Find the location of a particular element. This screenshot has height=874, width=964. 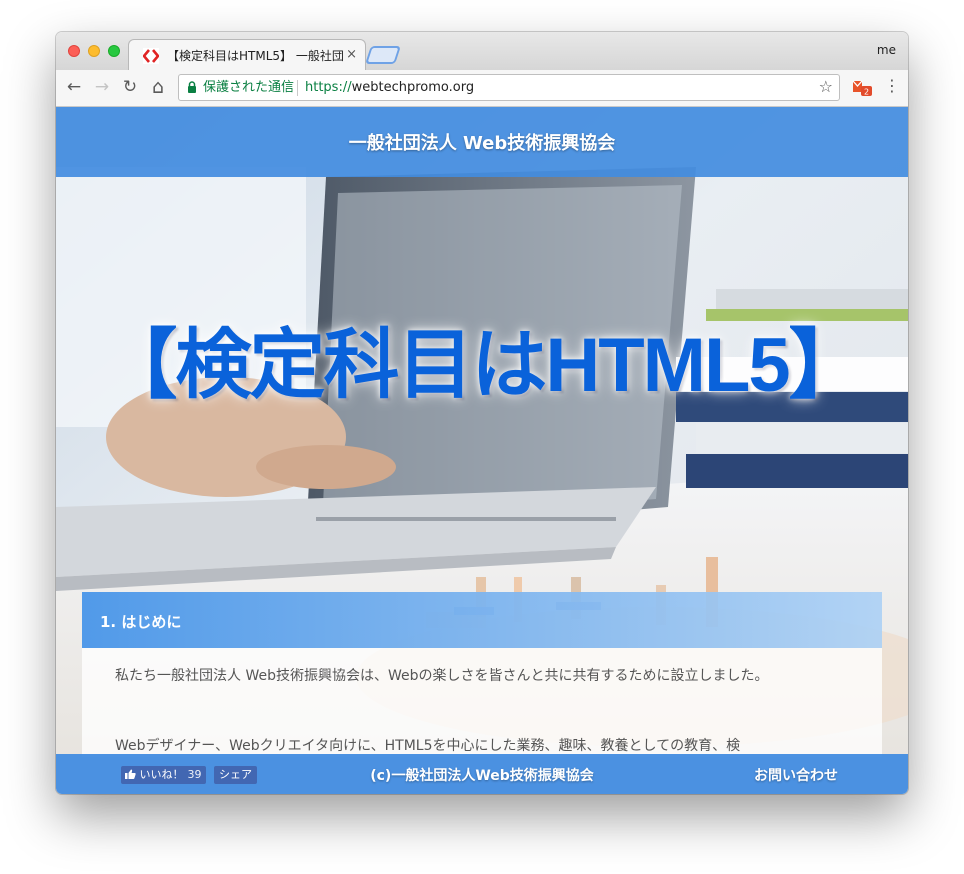

omnibox-divider is located at coordinates (297, 88).